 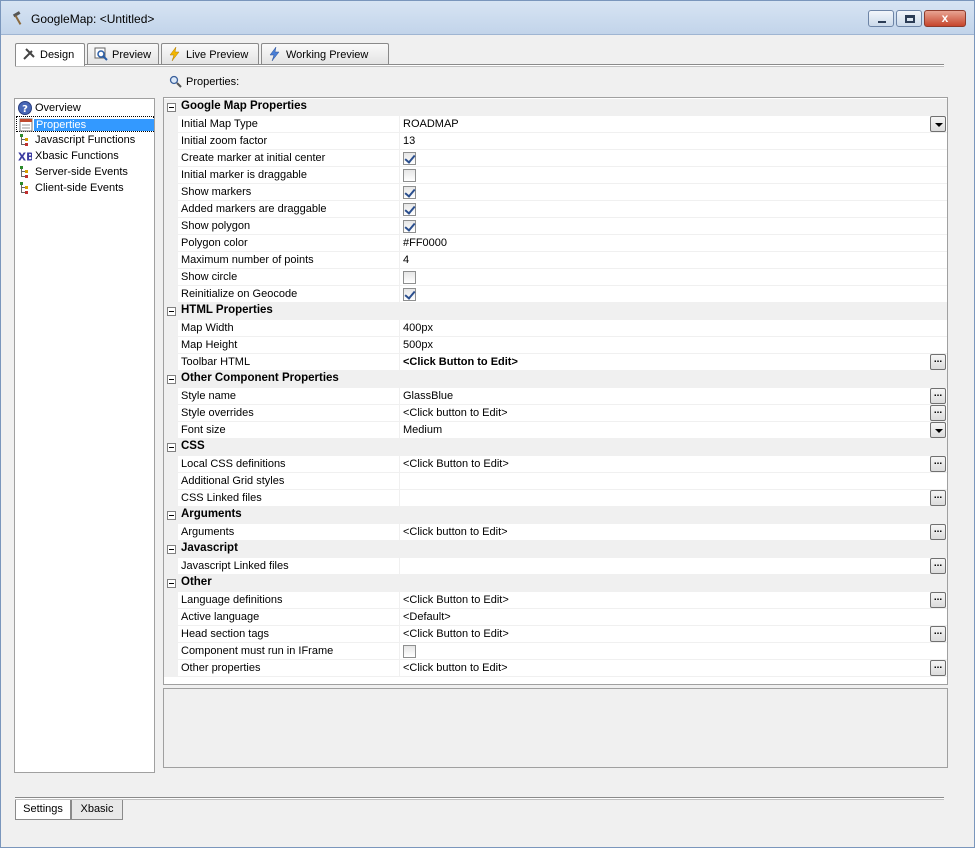 I want to click on property-value: 400px, so click(x=673, y=328).